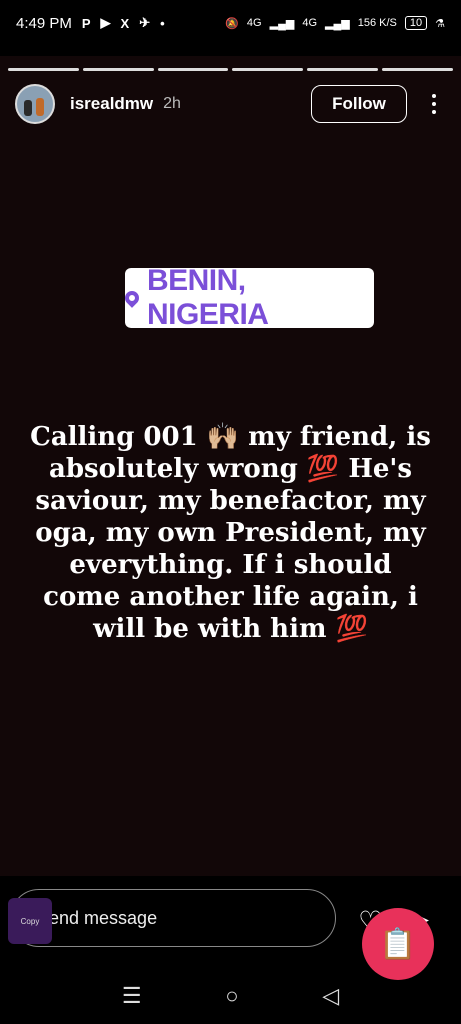 The image size is (461, 1024). I want to click on location-sticker: BENIN, NIGERIA, so click(248, 297).